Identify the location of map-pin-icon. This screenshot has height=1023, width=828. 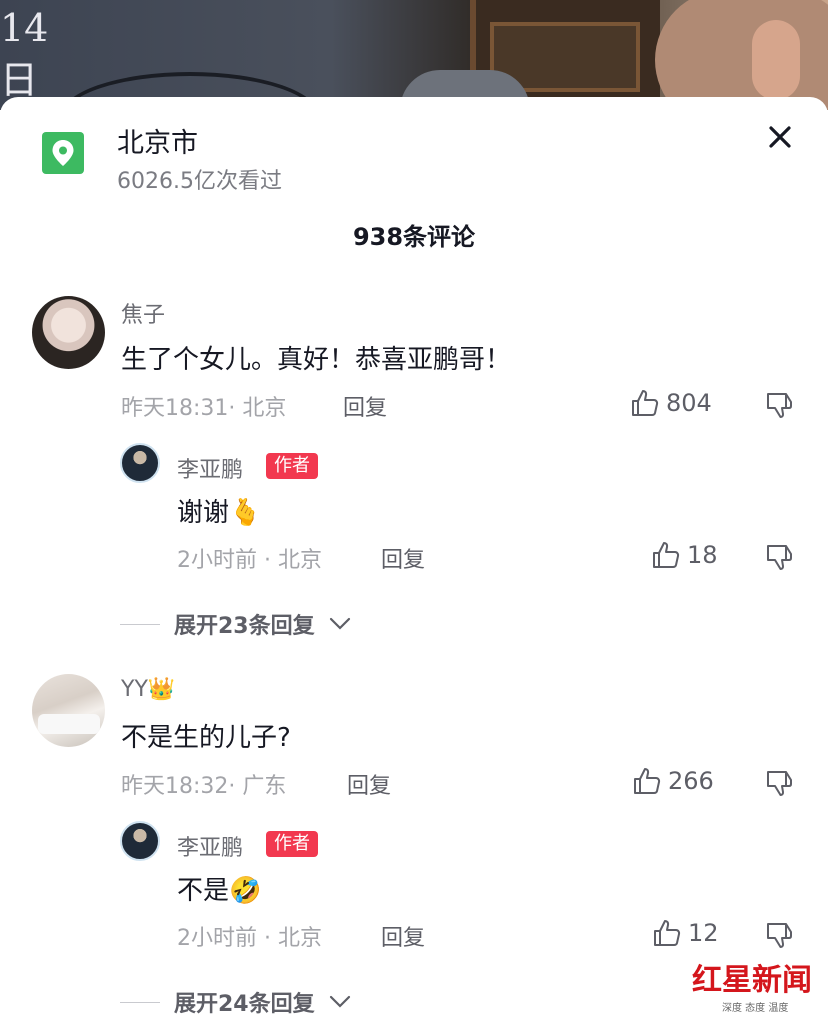
(63, 153).